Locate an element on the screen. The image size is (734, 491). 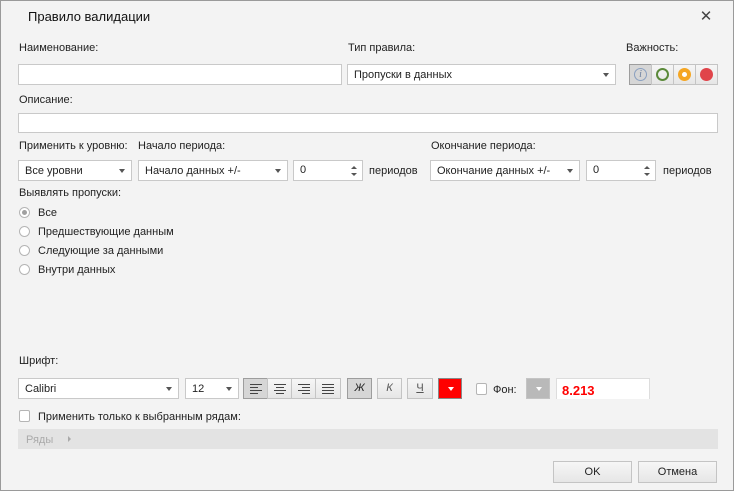
background-label: Фон: is located at coordinates (505, 390).